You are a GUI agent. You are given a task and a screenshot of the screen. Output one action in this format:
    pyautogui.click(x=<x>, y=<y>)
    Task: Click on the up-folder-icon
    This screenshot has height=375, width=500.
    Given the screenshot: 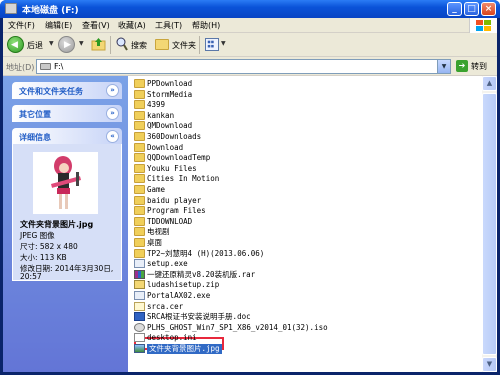 What is the action you would take?
    pyautogui.click(x=98, y=44)
    